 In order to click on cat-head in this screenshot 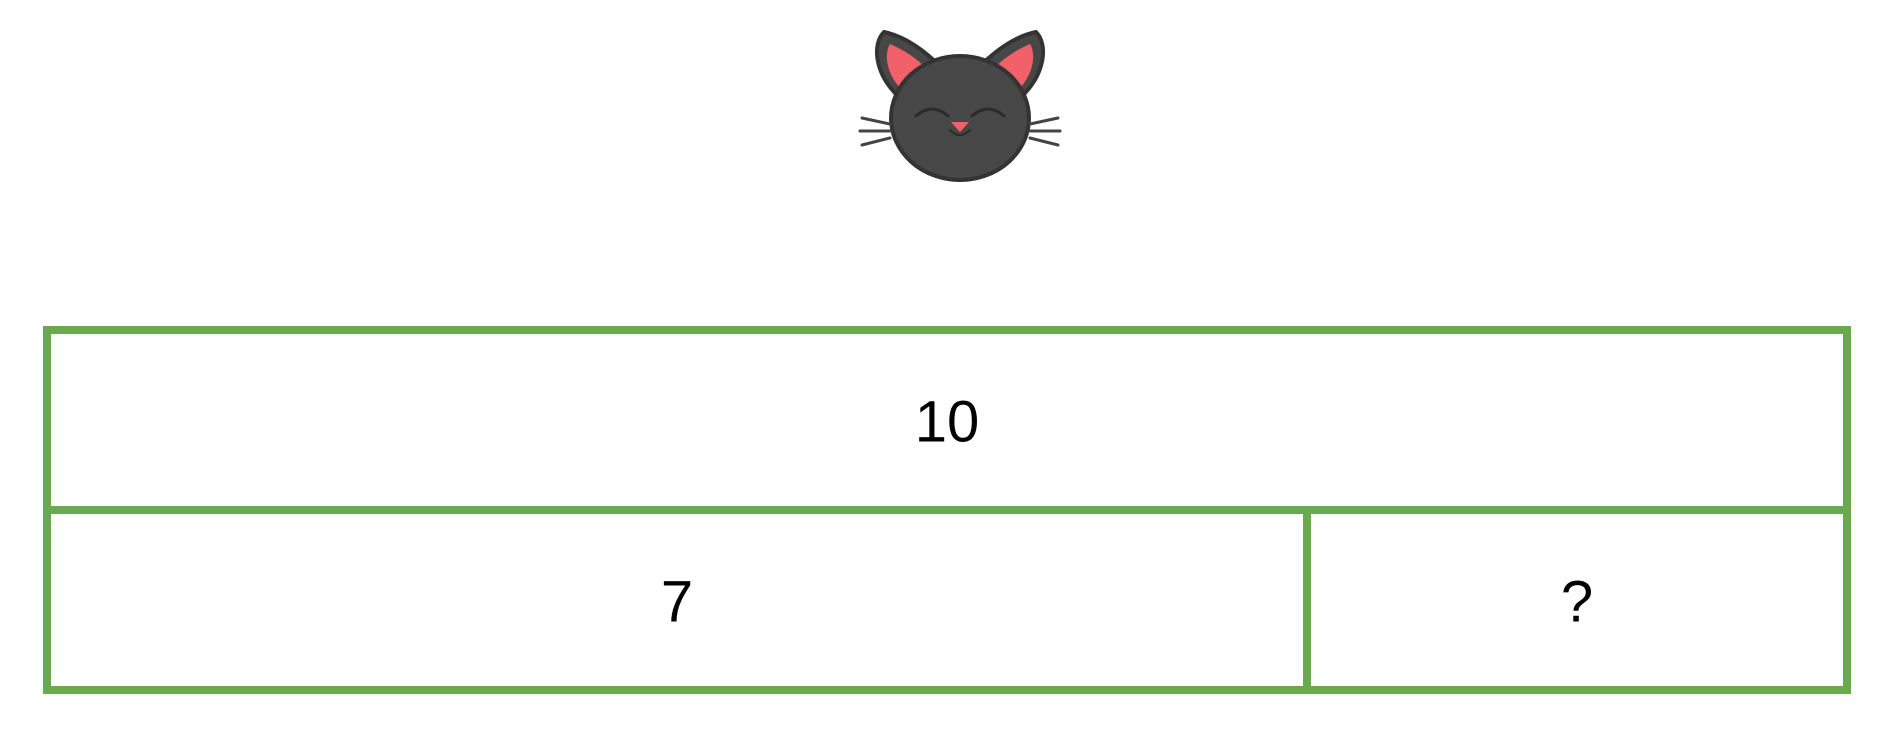, I will do `click(960, 118)`.